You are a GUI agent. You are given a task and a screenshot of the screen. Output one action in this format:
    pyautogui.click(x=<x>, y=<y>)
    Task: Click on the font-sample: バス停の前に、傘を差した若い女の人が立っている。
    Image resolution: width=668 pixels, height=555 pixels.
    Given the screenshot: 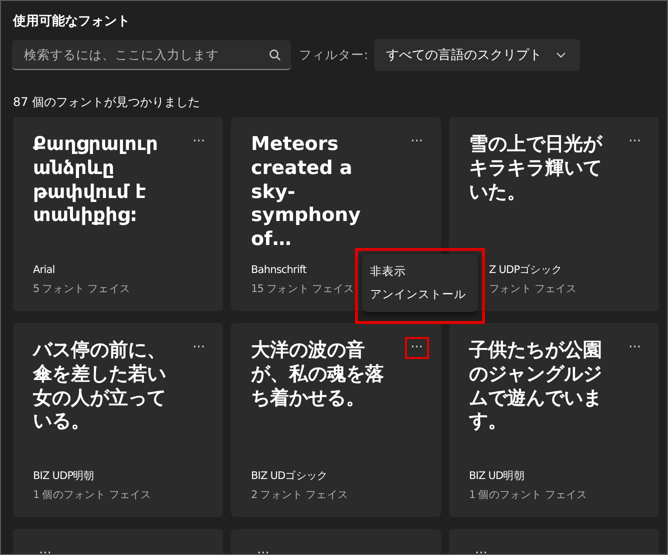 What is the action you would take?
    pyautogui.click(x=100, y=386)
    